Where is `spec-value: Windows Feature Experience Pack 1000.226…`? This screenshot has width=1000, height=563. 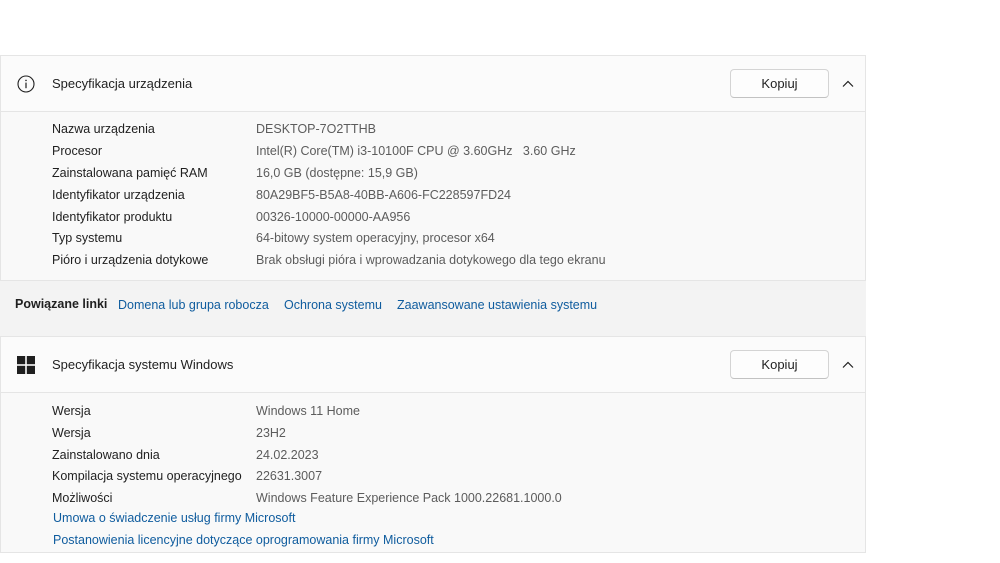
spec-value: Windows Feature Experience Pack 1000.226… is located at coordinates (409, 498).